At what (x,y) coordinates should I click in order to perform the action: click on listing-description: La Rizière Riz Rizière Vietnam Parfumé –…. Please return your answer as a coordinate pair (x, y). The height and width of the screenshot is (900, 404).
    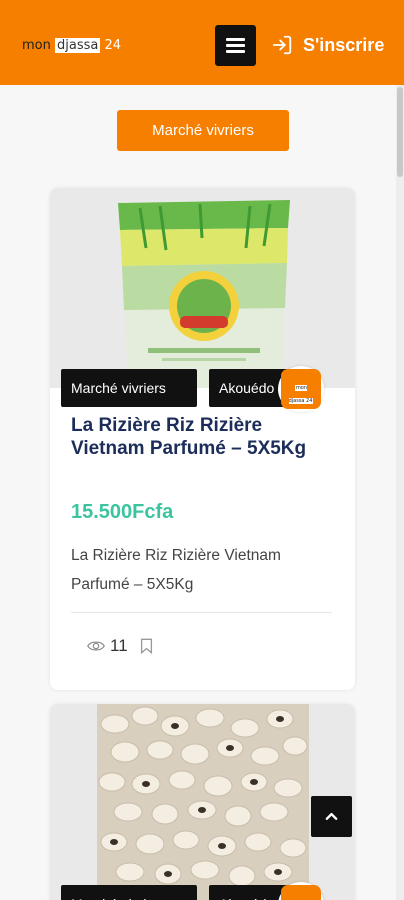
    Looking at the image, I should click on (176, 570).